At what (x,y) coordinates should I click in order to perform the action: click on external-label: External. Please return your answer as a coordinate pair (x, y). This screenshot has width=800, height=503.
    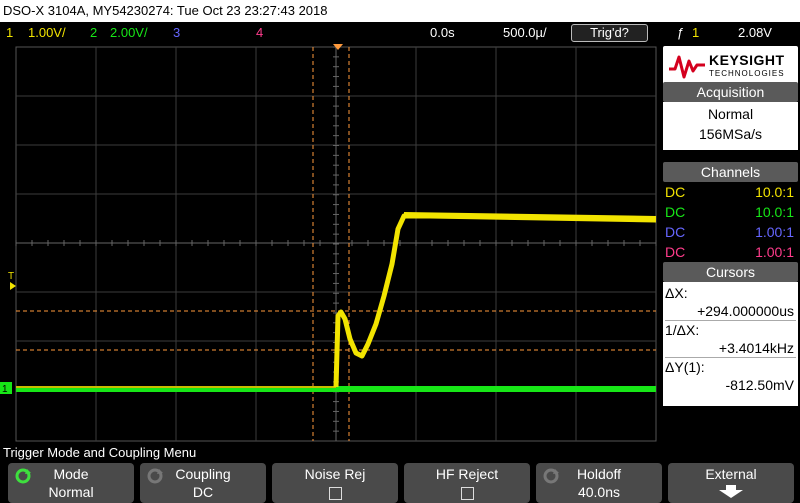
    Looking at the image, I should click on (731, 474).